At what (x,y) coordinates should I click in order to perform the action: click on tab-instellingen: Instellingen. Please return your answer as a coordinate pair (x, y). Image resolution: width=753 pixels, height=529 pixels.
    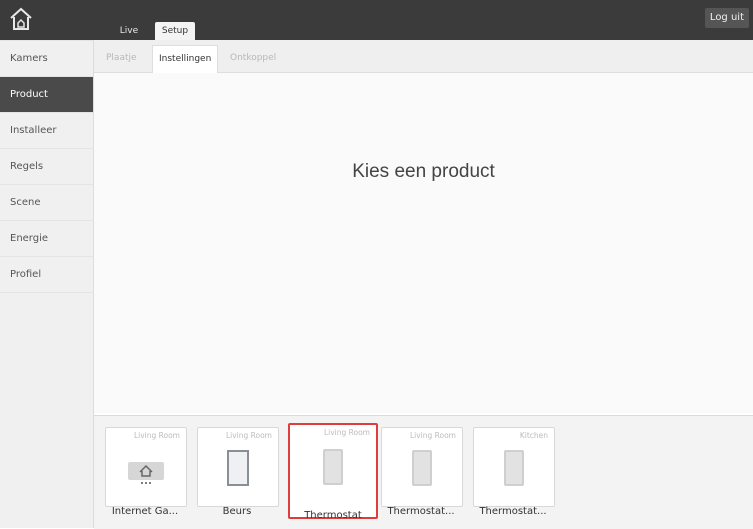
    Looking at the image, I should click on (185, 59).